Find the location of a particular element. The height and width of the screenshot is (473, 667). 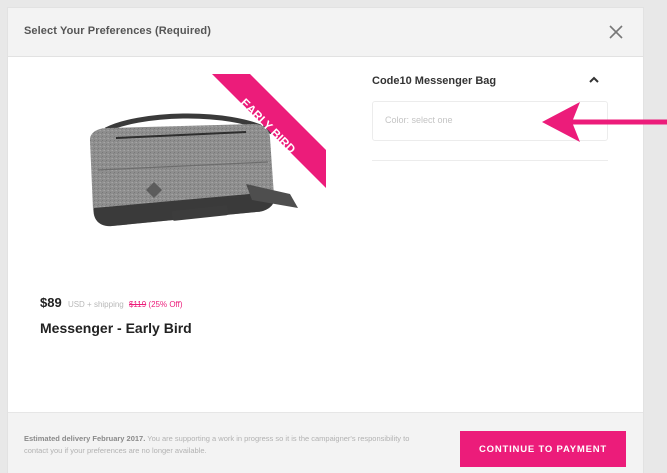

product-image: EARLY BIRD is located at coordinates (201, 159).